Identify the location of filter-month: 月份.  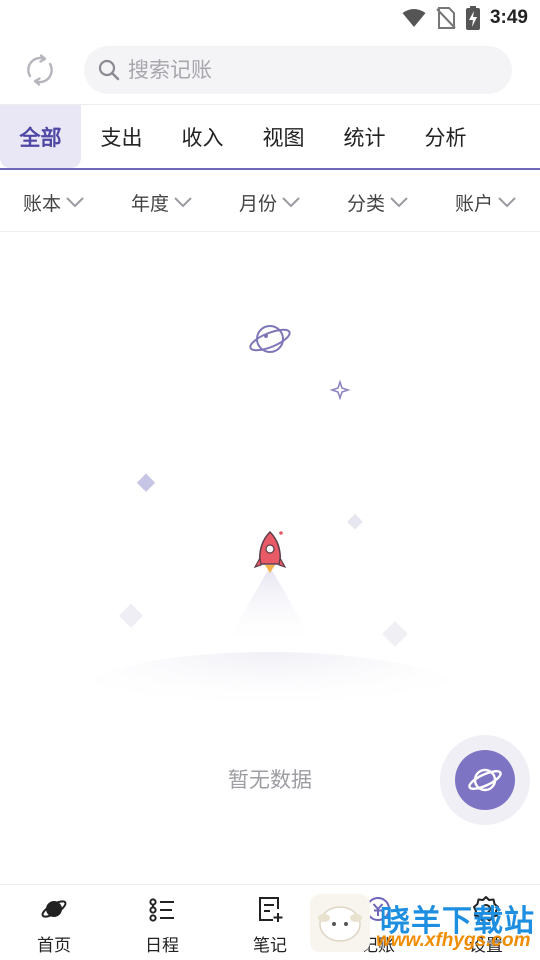
(270, 202).